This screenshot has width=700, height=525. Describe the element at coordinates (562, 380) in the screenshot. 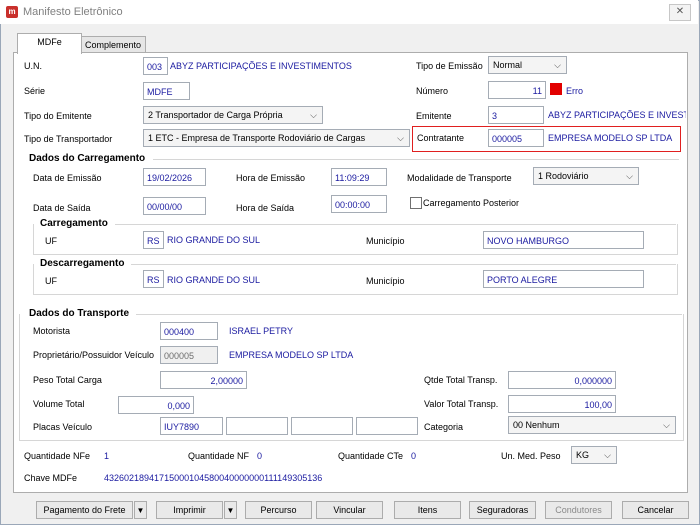

I see `qtde-field: 0,000000` at that location.